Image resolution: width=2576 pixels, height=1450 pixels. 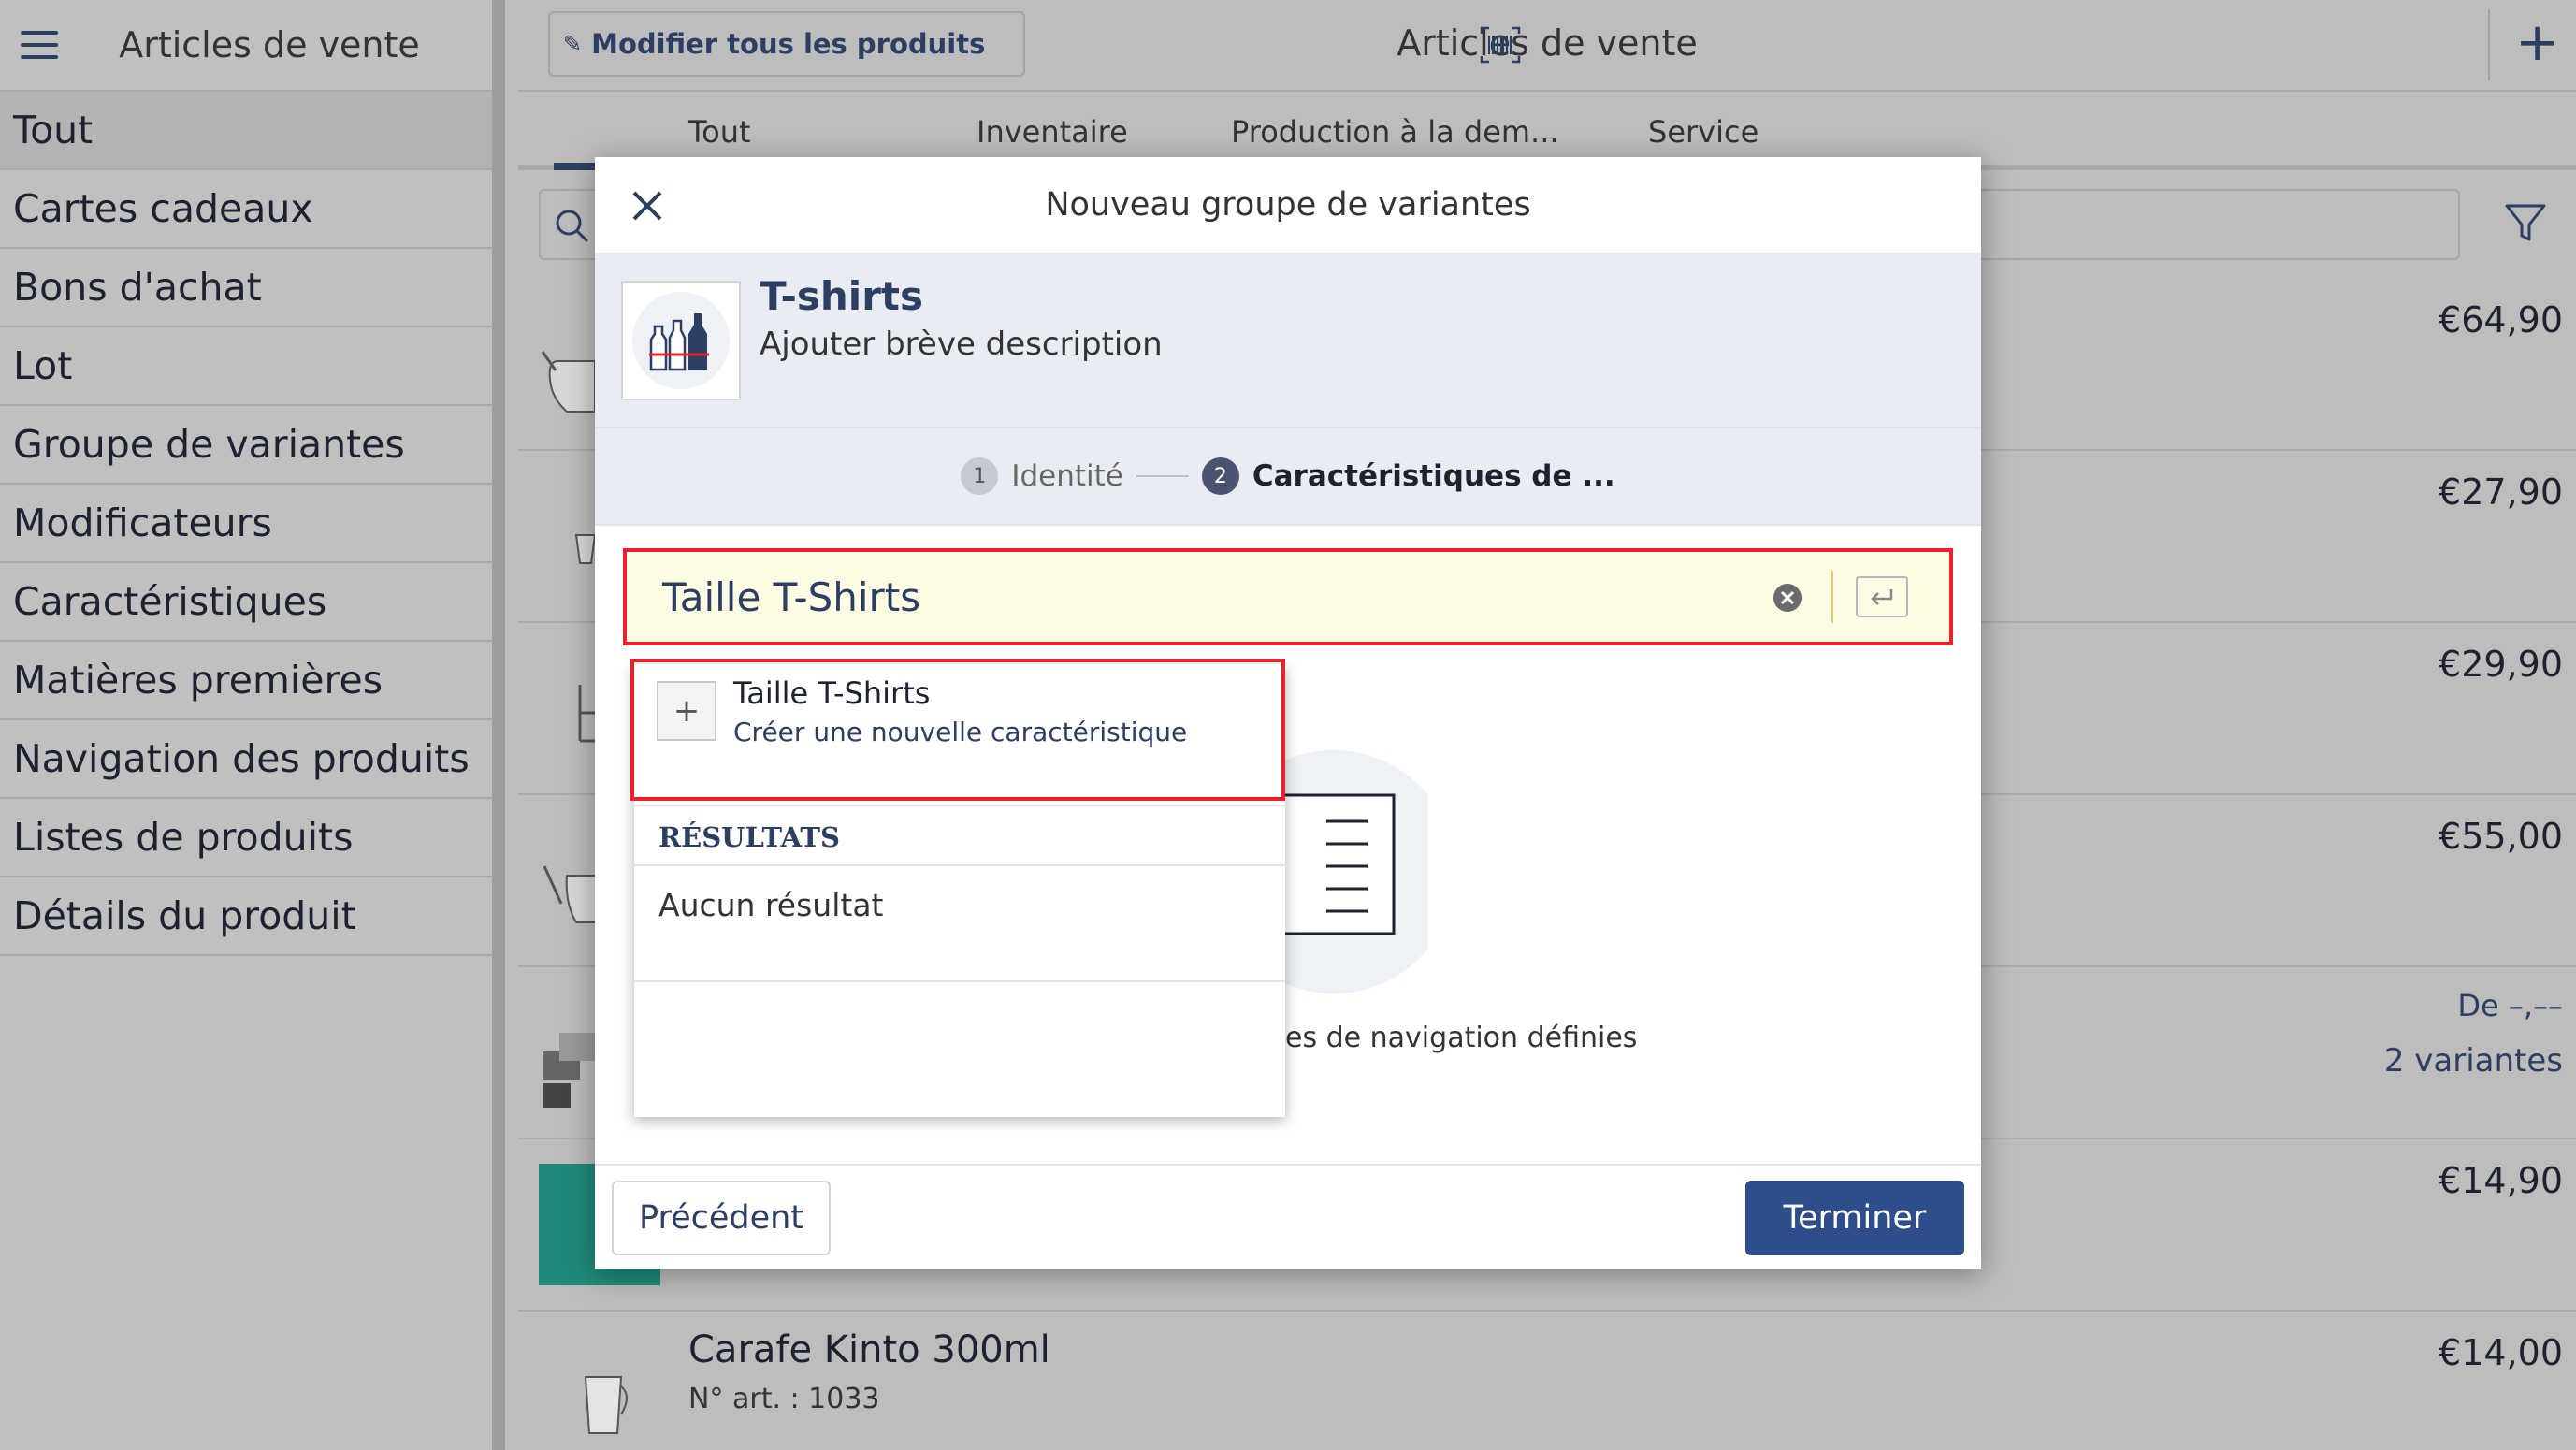 What do you see at coordinates (1787, 598) in the screenshot?
I see `clear-icon` at bounding box center [1787, 598].